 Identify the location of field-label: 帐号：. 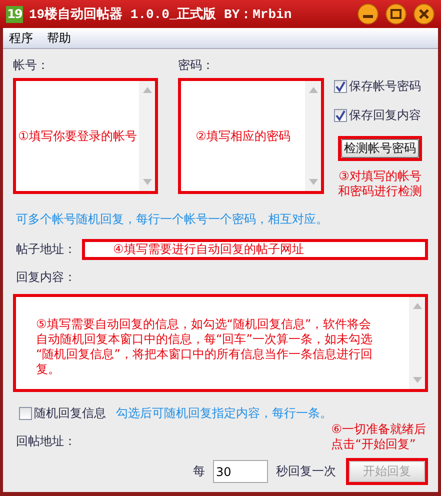
(31, 65).